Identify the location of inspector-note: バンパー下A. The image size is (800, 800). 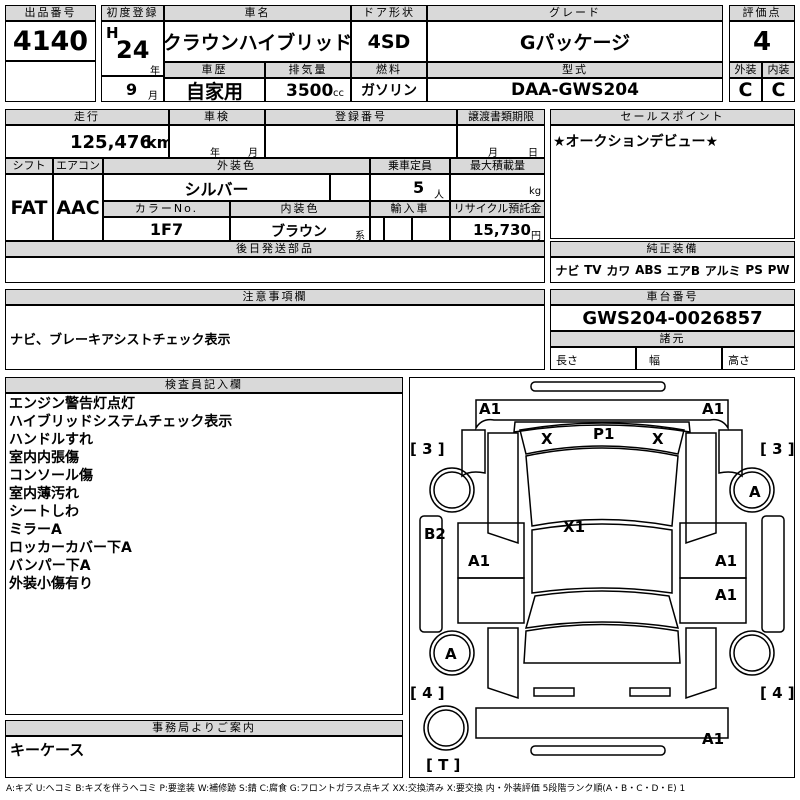
(50, 566).